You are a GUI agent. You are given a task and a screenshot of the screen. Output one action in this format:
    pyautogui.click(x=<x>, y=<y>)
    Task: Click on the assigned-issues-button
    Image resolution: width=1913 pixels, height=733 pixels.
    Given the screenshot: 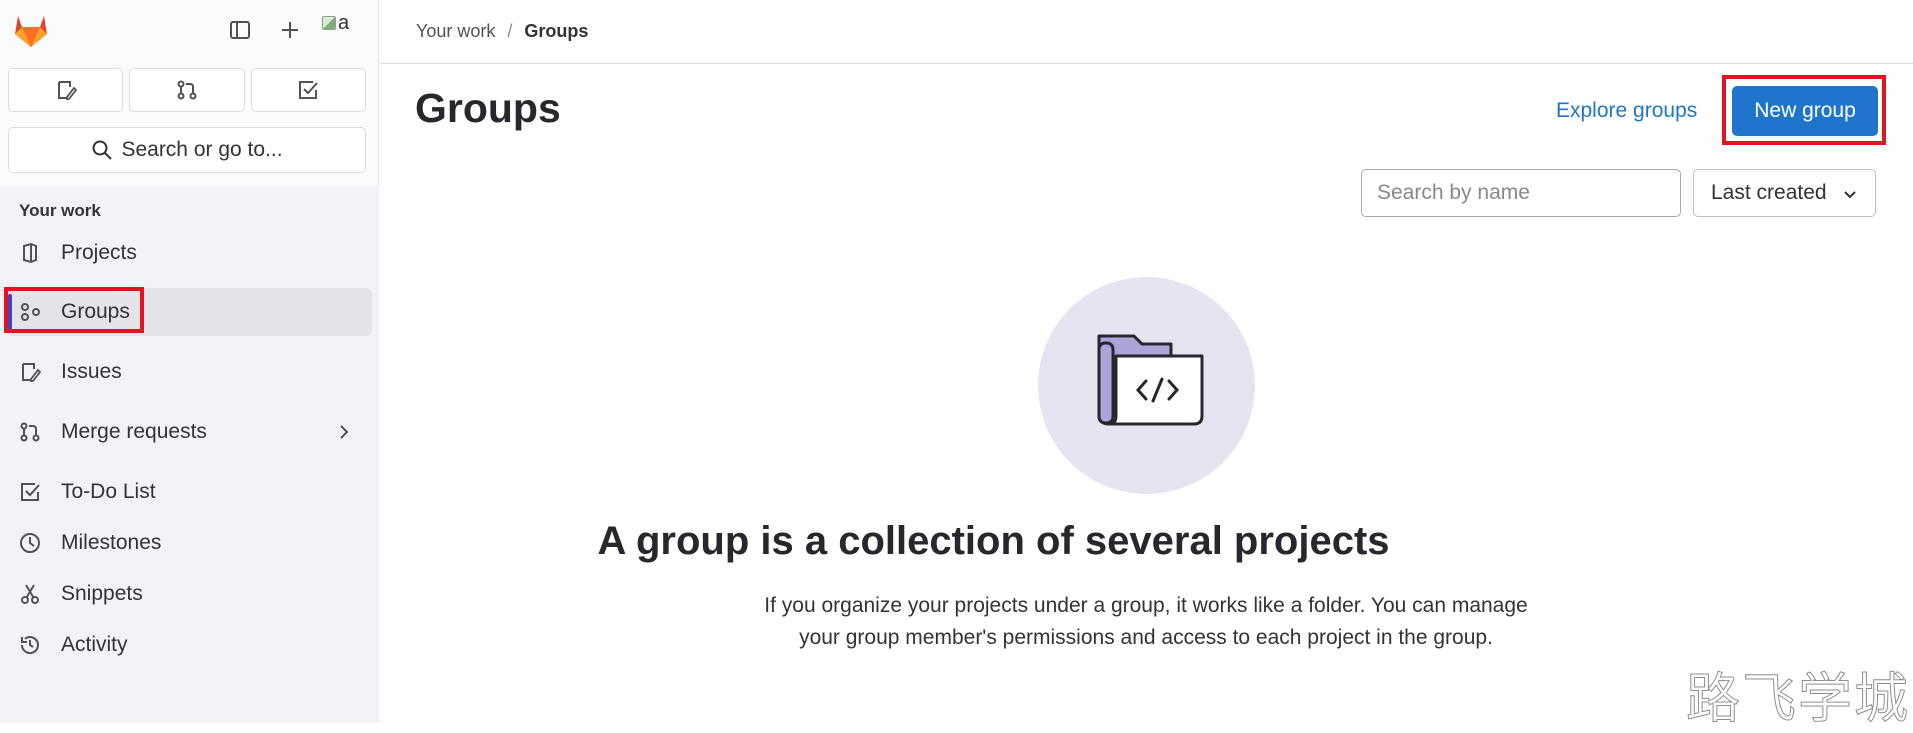 What is the action you would take?
    pyautogui.click(x=66, y=90)
    